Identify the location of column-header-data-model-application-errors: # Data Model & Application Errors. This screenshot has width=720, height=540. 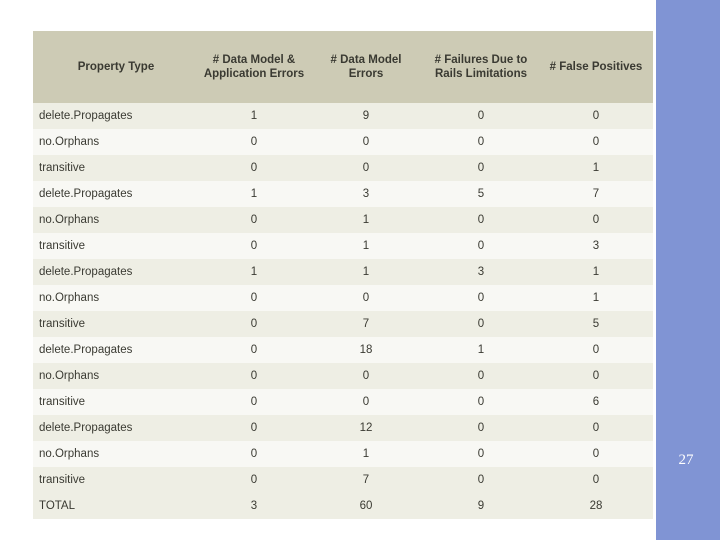
(254, 67).